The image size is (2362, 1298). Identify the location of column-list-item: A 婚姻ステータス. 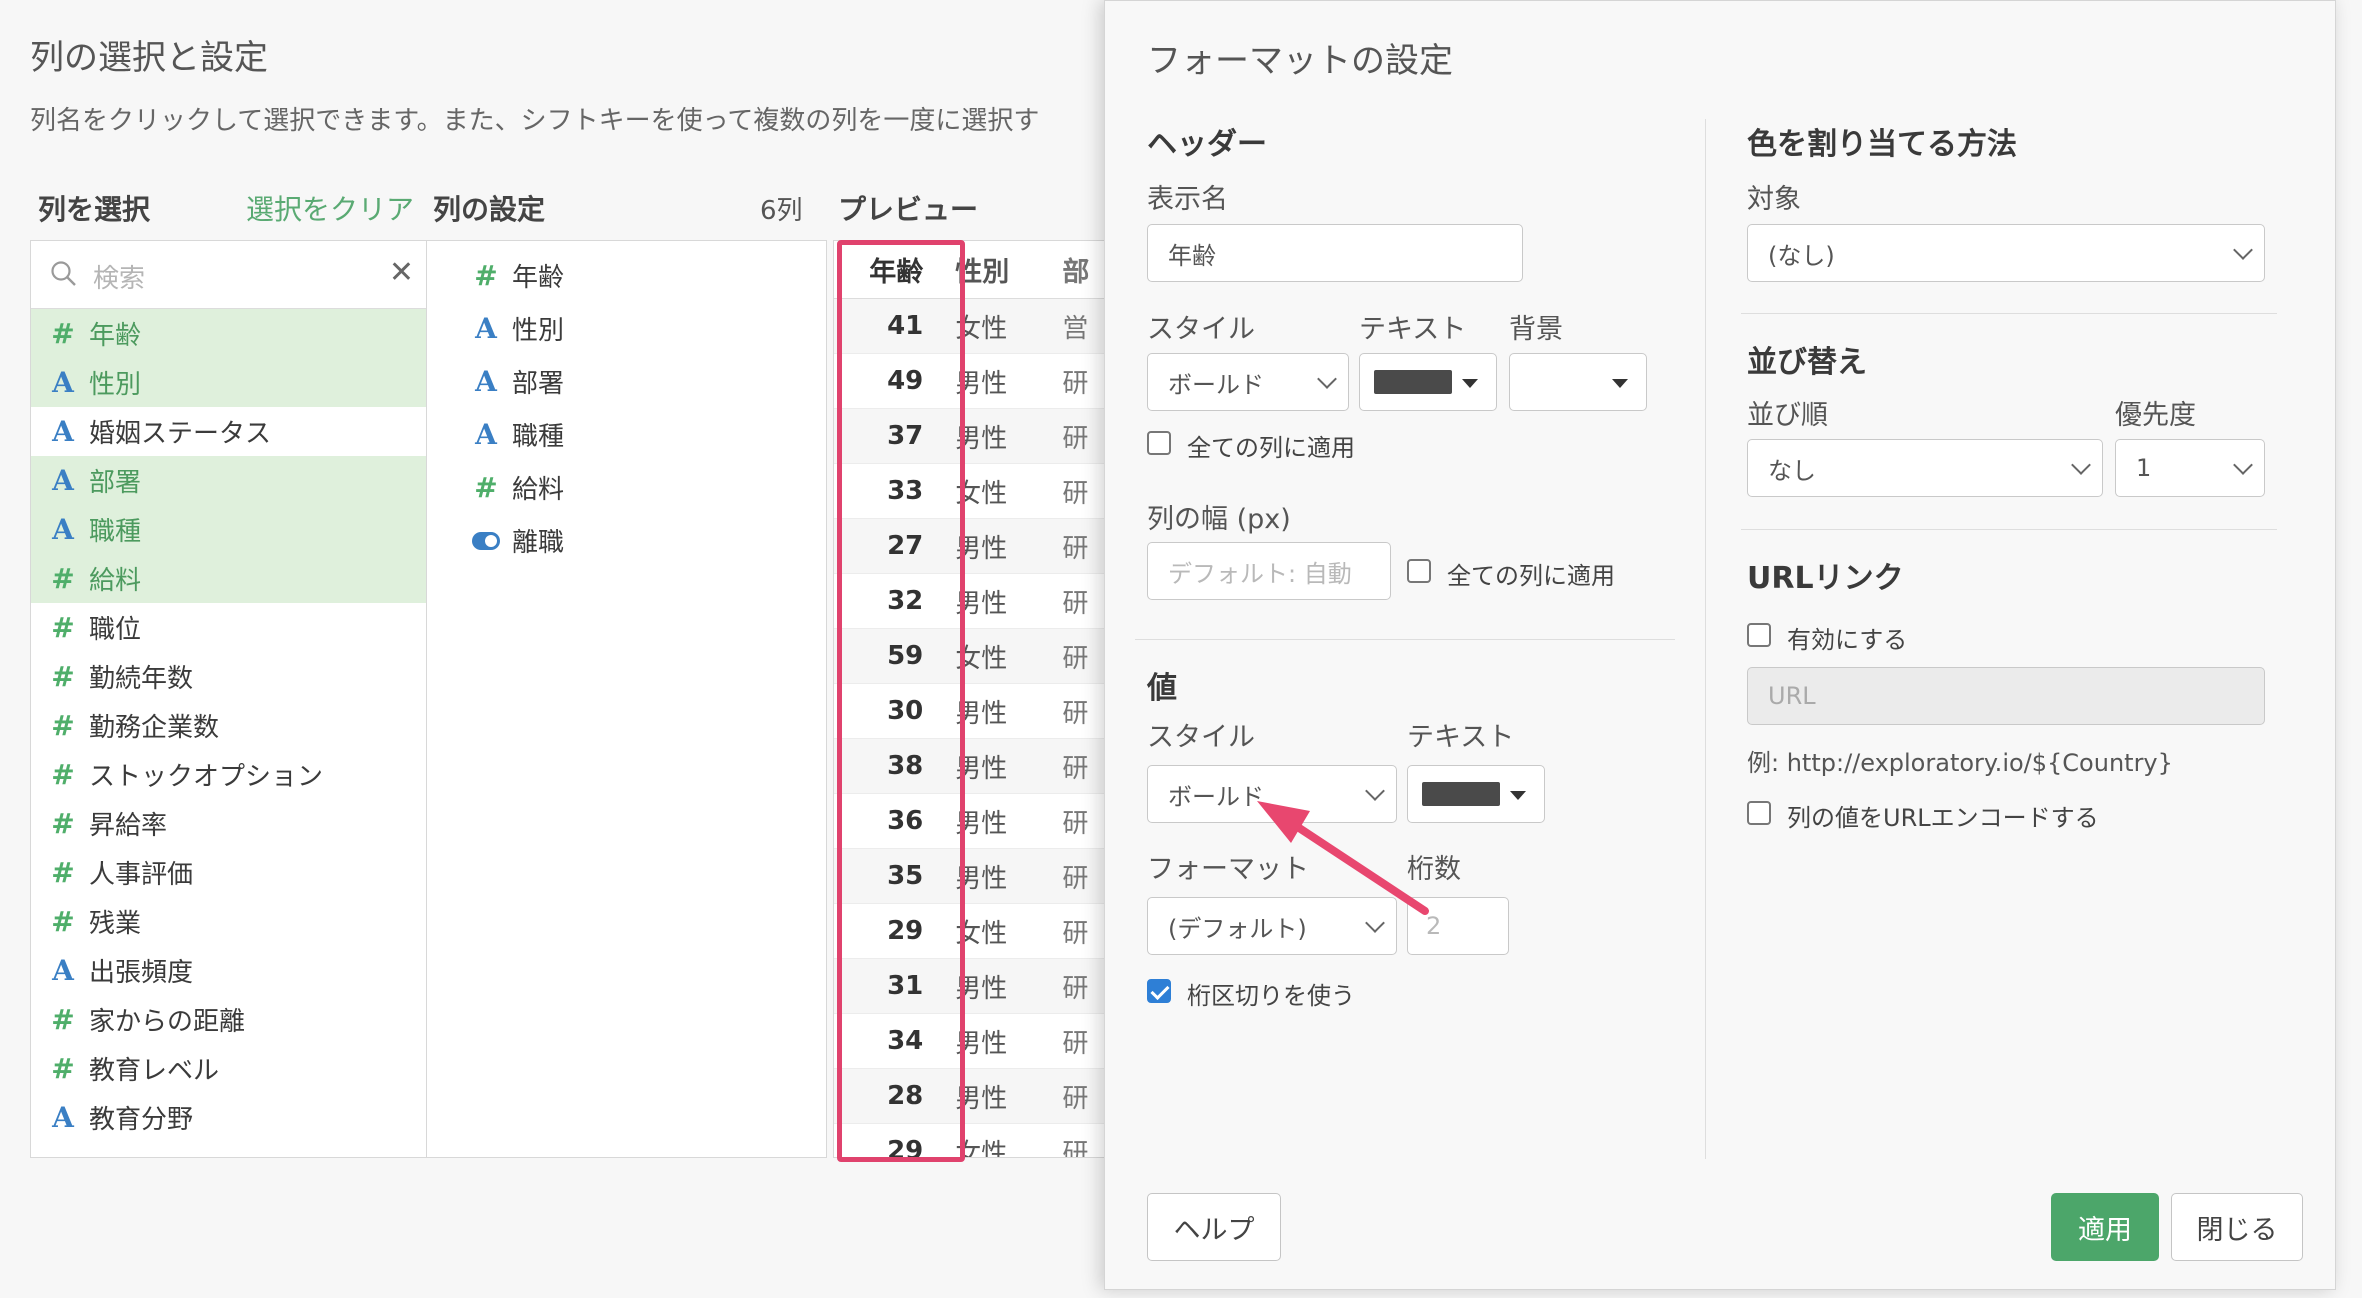
(228, 431).